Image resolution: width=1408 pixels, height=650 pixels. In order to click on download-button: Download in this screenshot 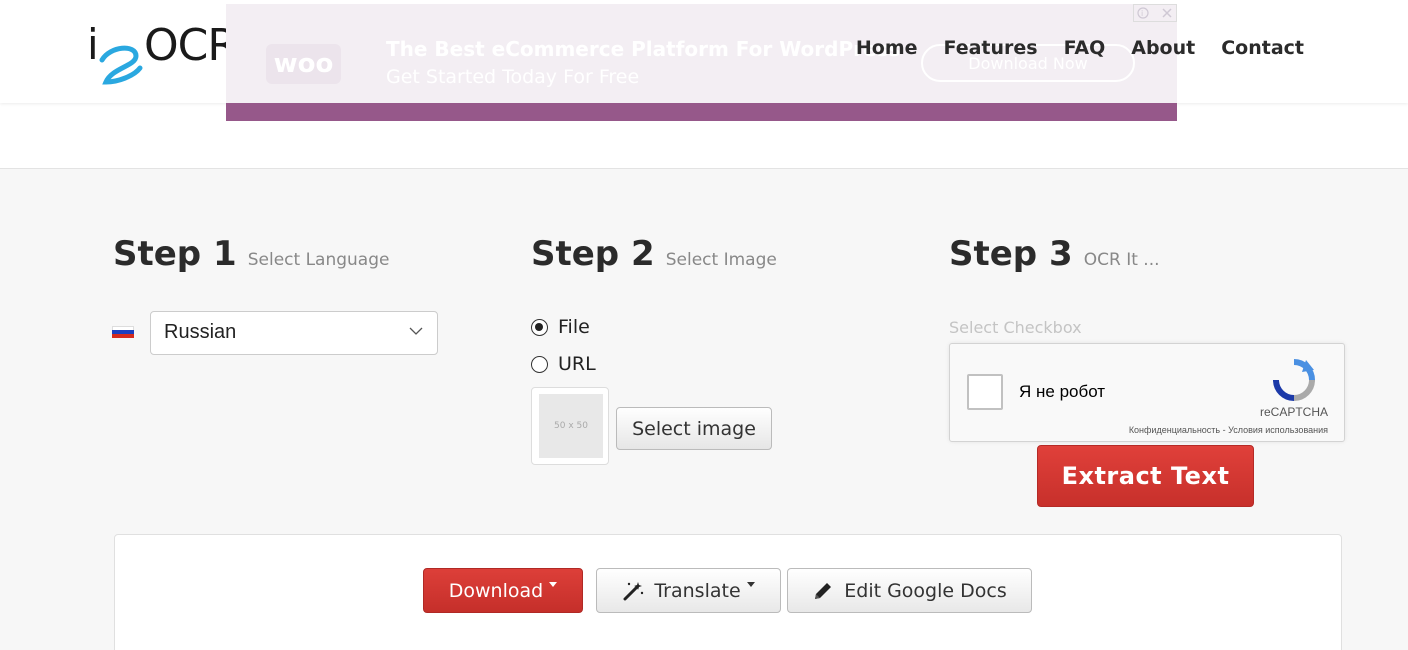, I will do `click(503, 590)`.